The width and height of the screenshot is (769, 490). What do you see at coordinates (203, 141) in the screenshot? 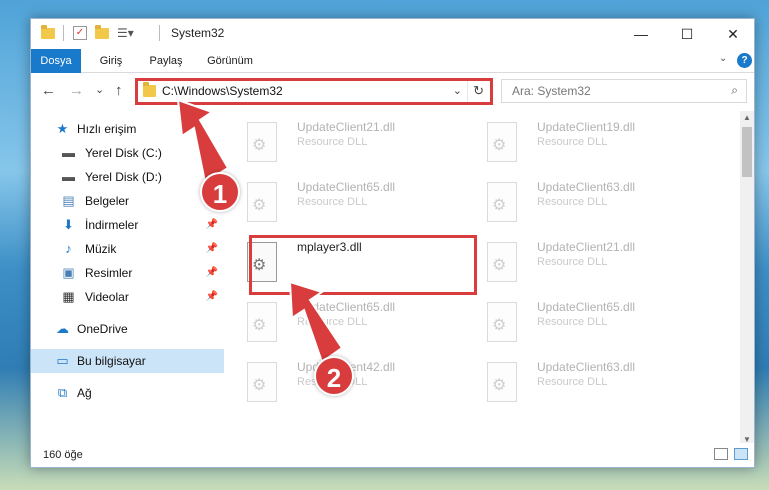
I see `arrow-one` at bounding box center [203, 141].